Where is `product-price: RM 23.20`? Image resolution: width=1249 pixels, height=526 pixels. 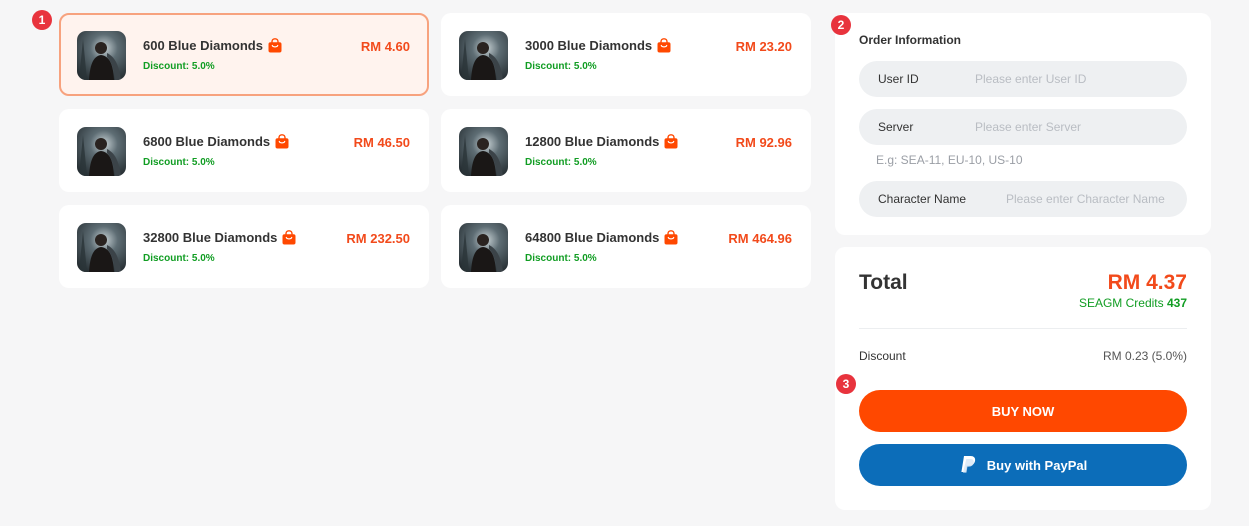 product-price: RM 23.20 is located at coordinates (763, 46).